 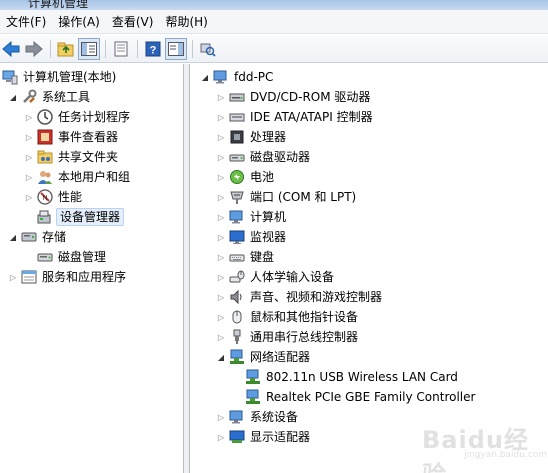 I want to click on computer-management-icon, so click(x=10, y=77).